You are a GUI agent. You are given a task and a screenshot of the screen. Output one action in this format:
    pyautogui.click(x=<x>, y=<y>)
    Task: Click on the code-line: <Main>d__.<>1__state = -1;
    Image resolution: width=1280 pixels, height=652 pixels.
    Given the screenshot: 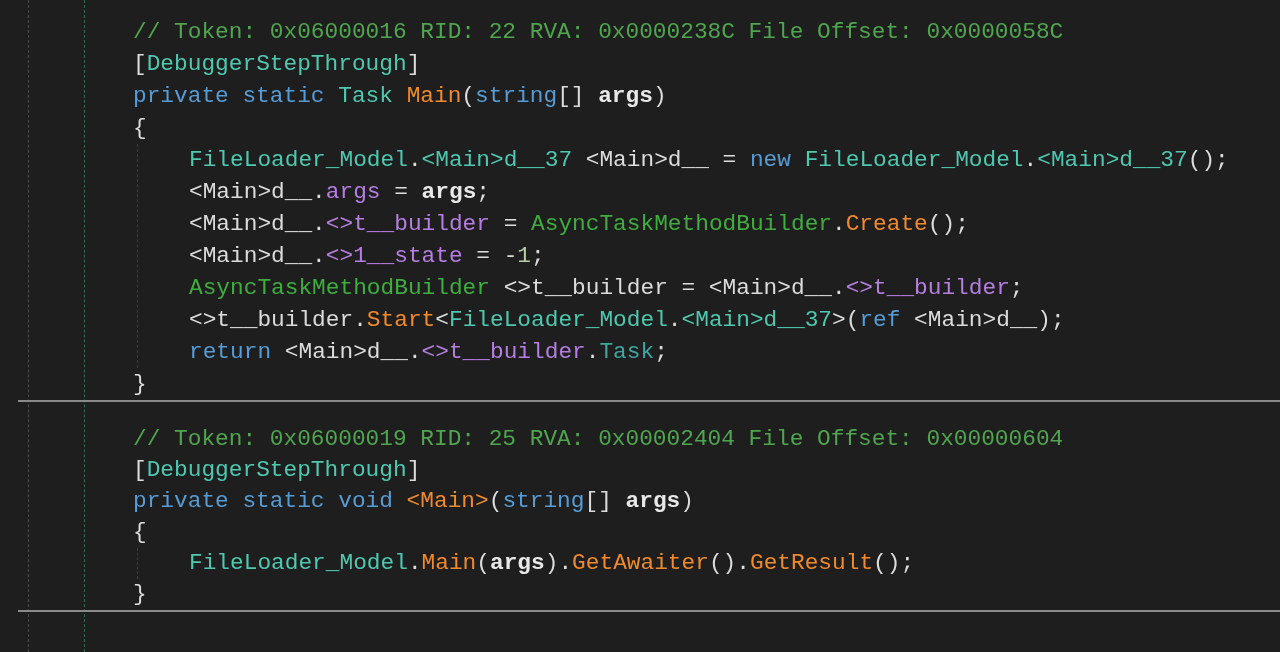 What is the action you would take?
    pyautogui.click(x=367, y=256)
    